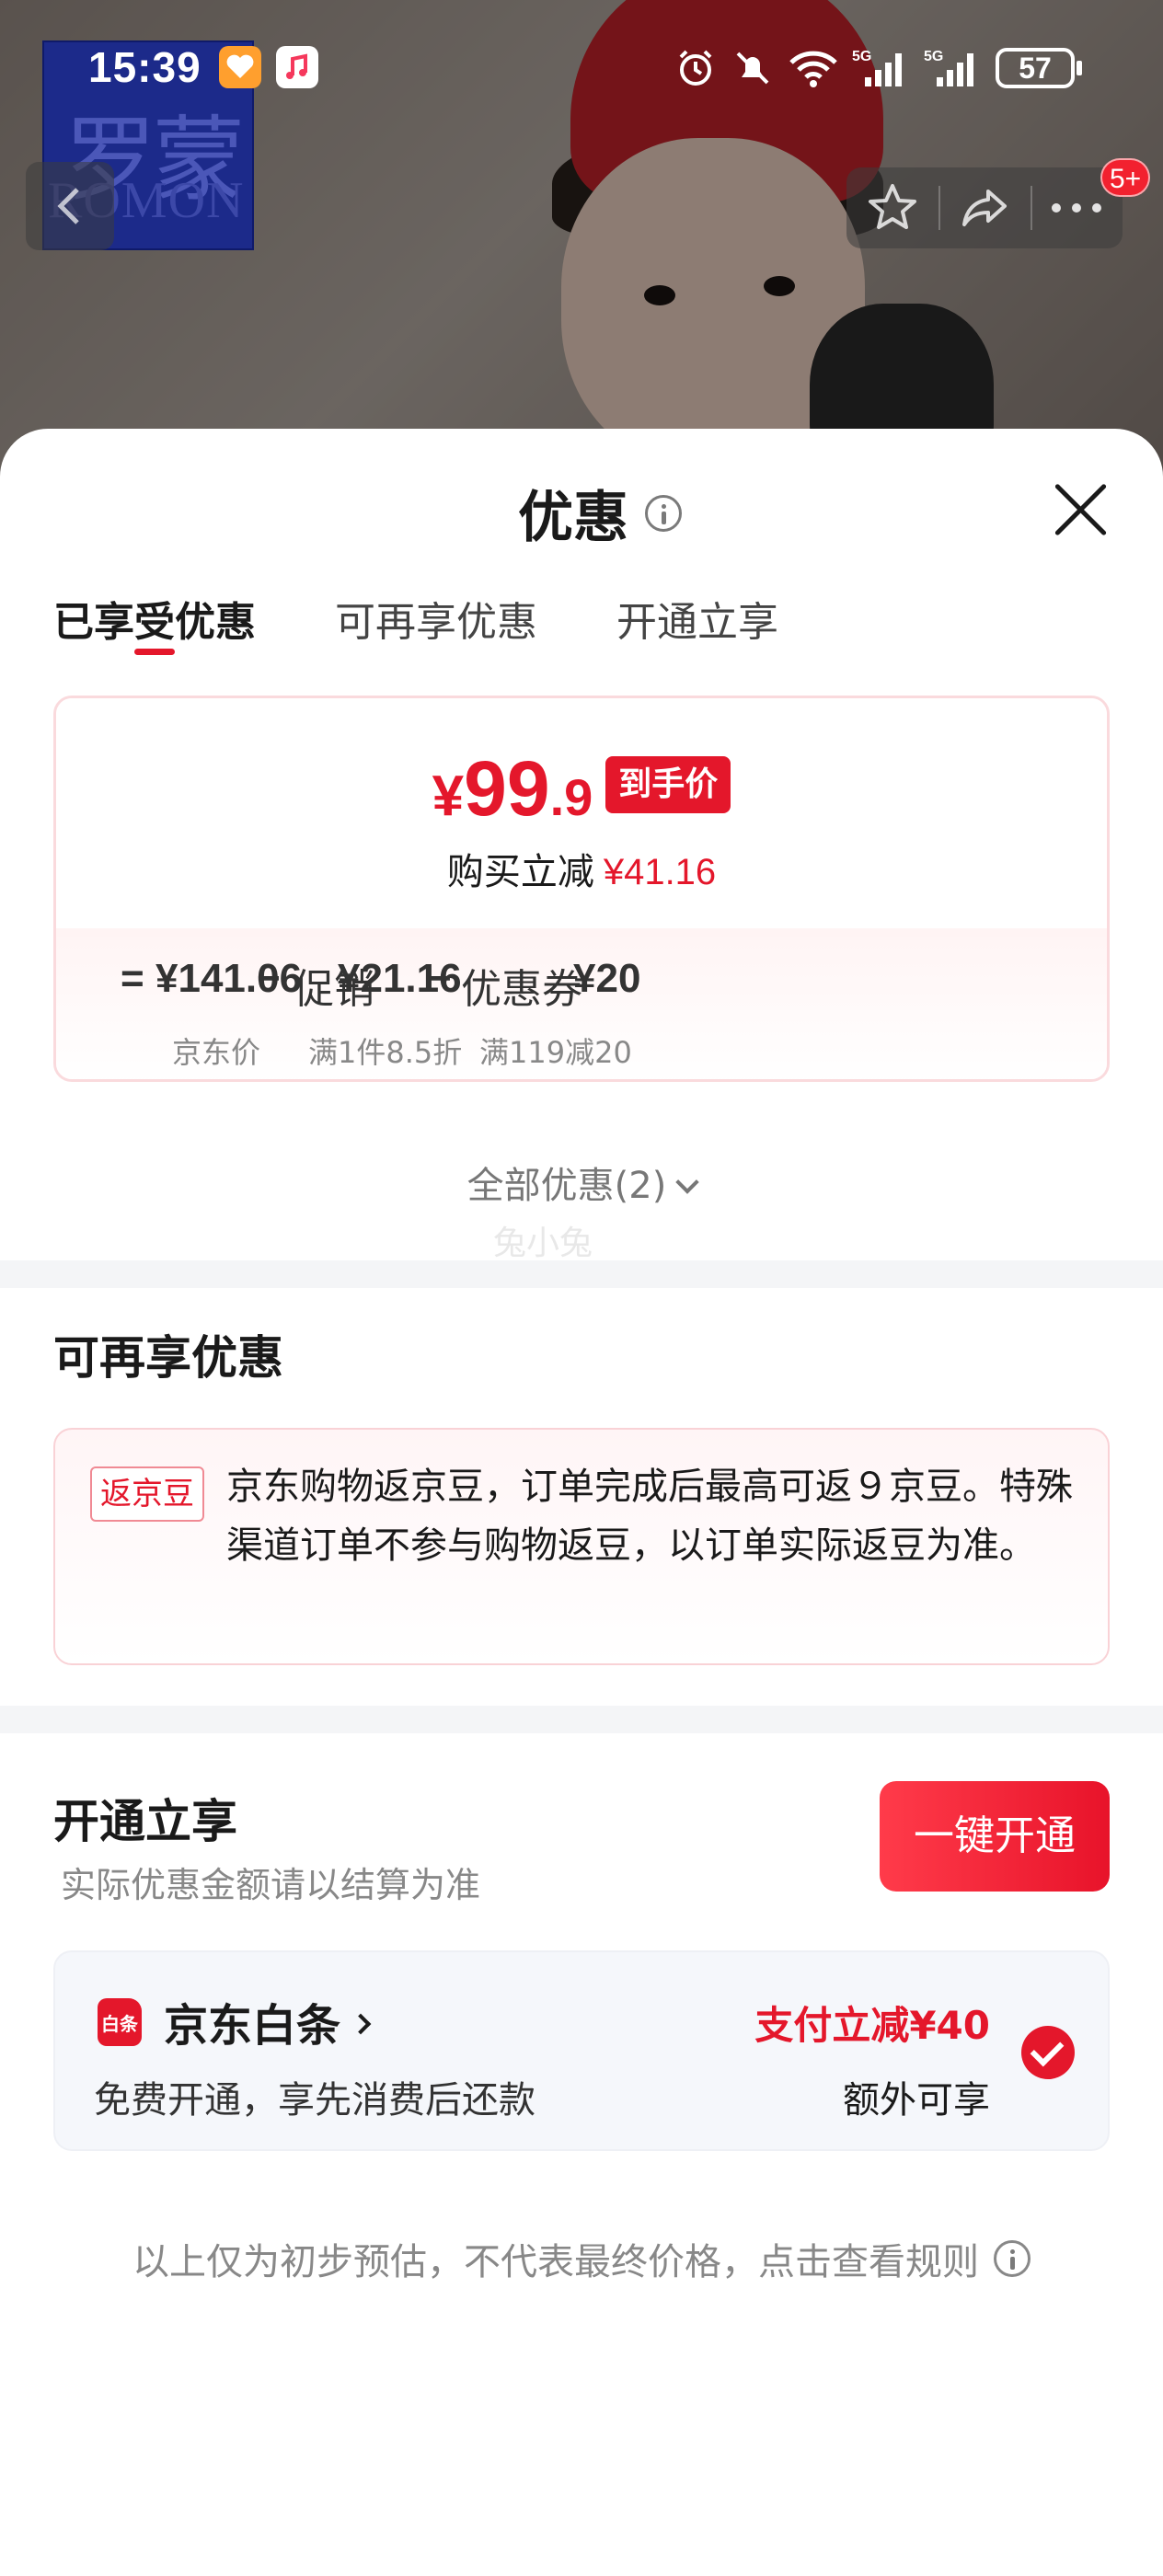 Image resolution: width=1163 pixels, height=2576 pixels. What do you see at coordinates (917, 2100) in the screenshot?
I see `baitiao-extra: 额外可享` at bounding box center [917, 2100].